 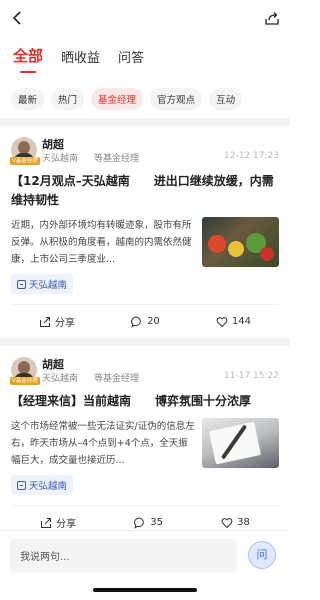 What do you see at coordinates (28, 99) in the screenshot?
I see `chip-latest: 最新` at bounding box center [28, 99].